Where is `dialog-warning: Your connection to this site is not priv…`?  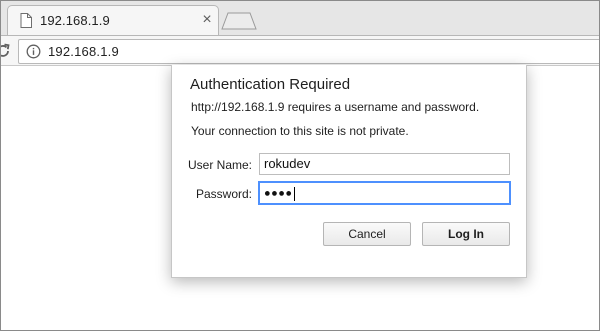
dialog-warning: Your connection to this site is not priv… is located at coordinates (300, 131).